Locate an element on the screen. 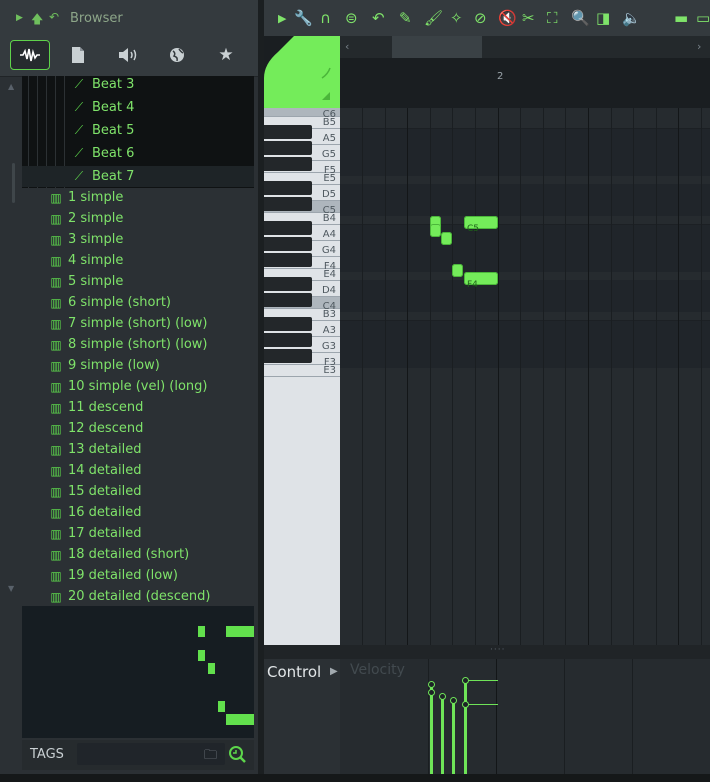  magic-wand-icon: ✧ is located at coordinates (456, 18).